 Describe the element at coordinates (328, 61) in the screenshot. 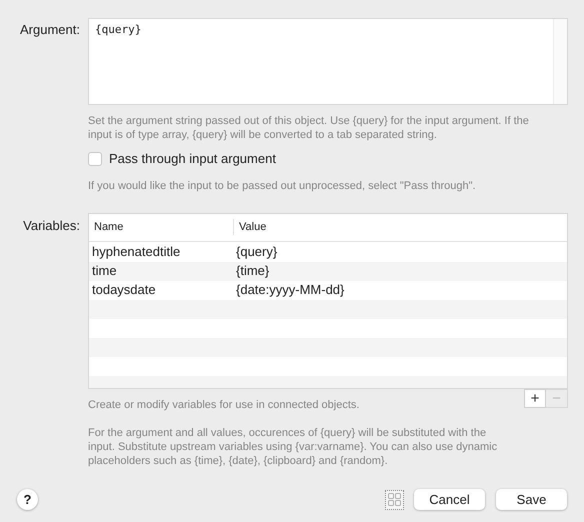

I see `argument-field: {query}` at that location.